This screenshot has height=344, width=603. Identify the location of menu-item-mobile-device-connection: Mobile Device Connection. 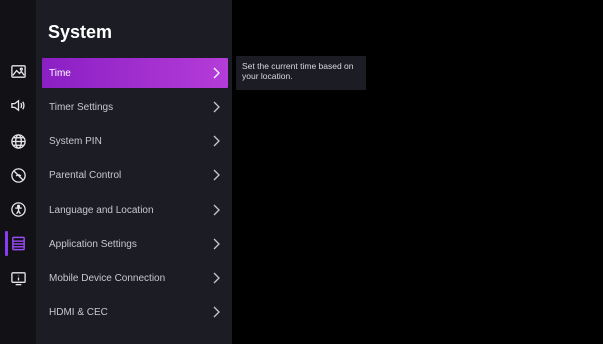
(135, 278).